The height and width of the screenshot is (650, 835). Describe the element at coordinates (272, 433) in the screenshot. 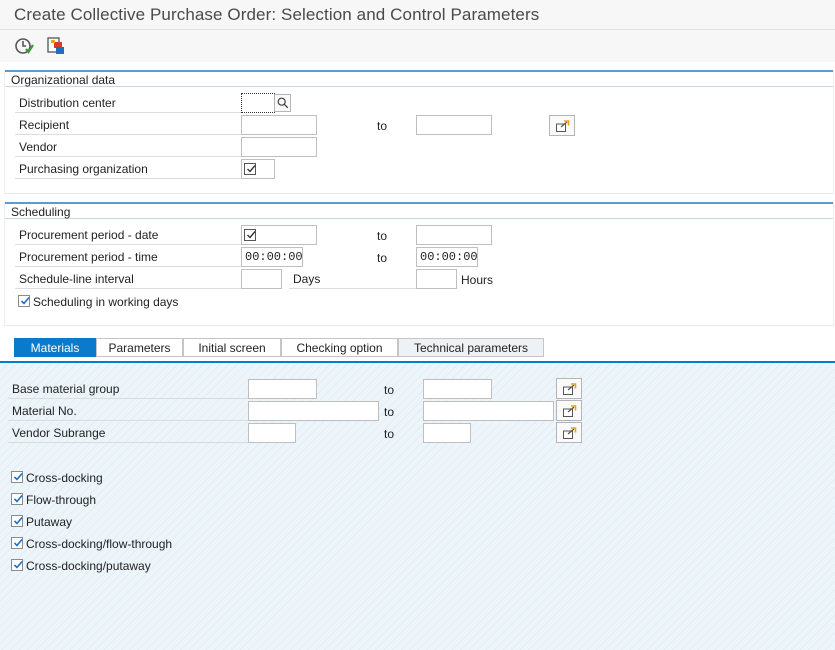

I see `vendor-subrange-from-input` at that location.